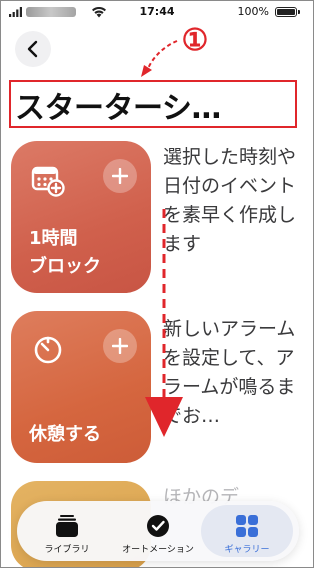  I want to click on shortcut-card-label-line1: 1時間, so click(53, 238).